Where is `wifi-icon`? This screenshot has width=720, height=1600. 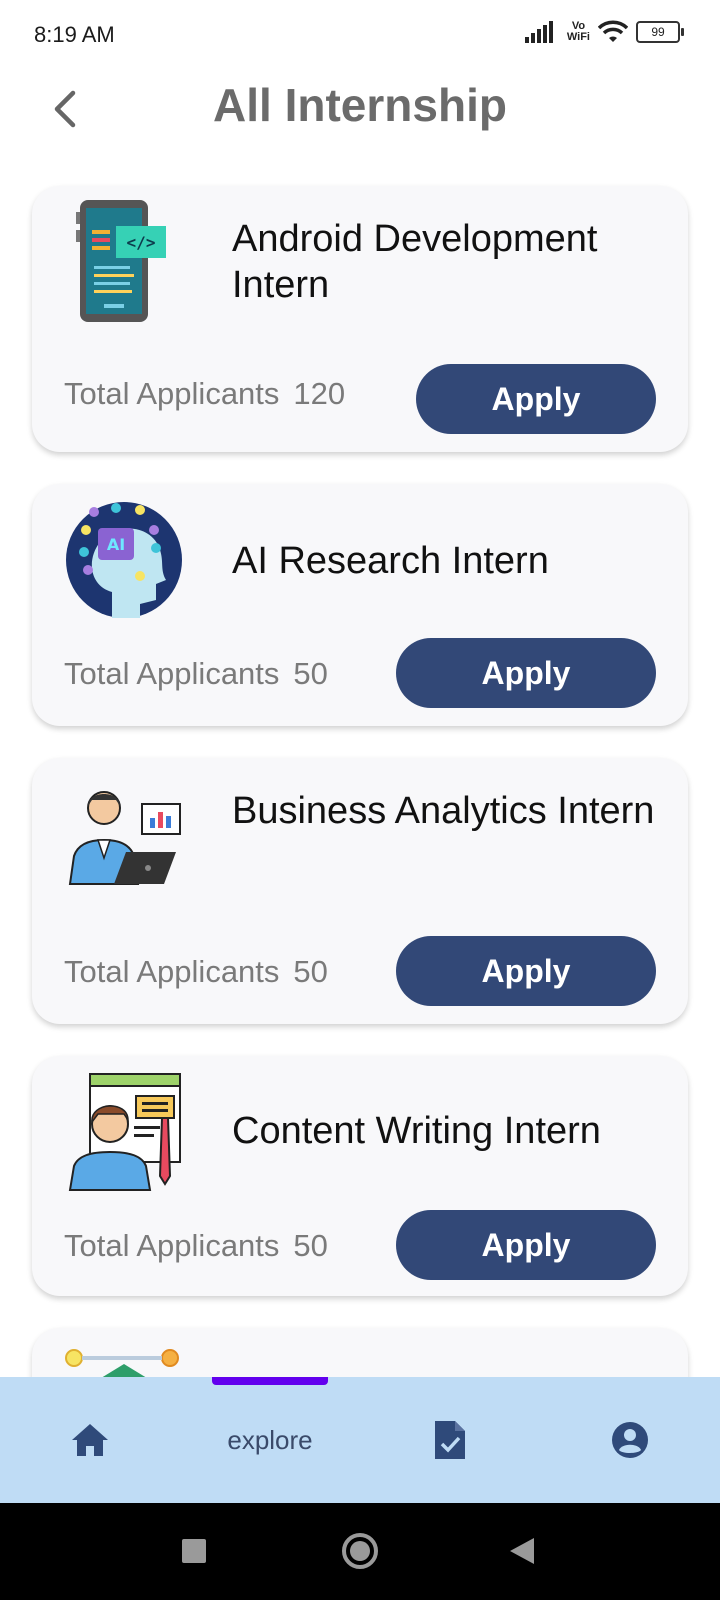
wifi-icon is located at coordinates (613, 31).